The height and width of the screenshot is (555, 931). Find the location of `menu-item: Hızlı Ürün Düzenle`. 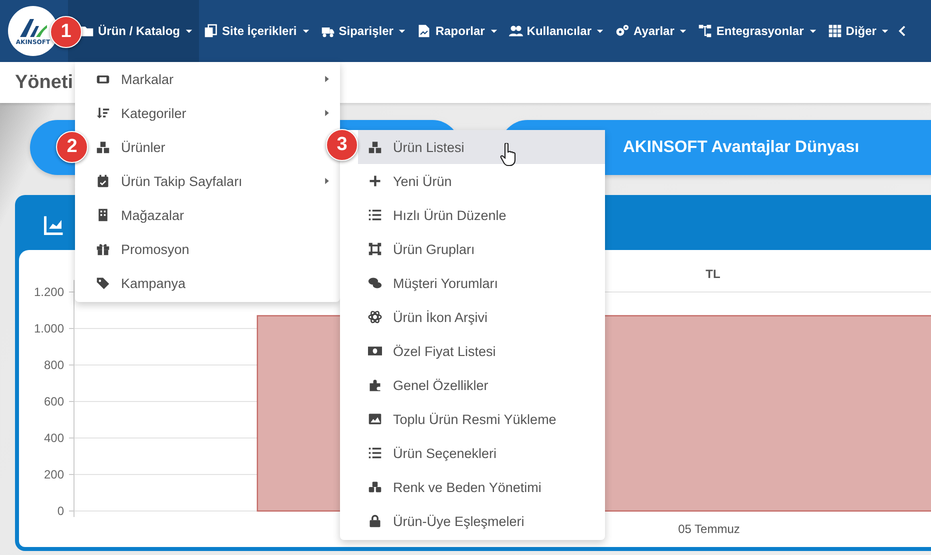

menu-item: Hızlı Ürün Düzenle is located at coordinates (481, 215).